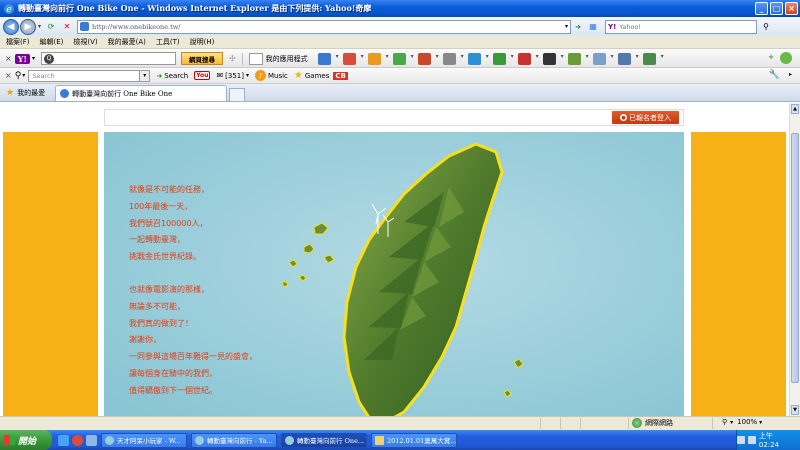 The width and height of the screenshot is (800, 450). I want to click on new-tab-button, so click(237, 94).